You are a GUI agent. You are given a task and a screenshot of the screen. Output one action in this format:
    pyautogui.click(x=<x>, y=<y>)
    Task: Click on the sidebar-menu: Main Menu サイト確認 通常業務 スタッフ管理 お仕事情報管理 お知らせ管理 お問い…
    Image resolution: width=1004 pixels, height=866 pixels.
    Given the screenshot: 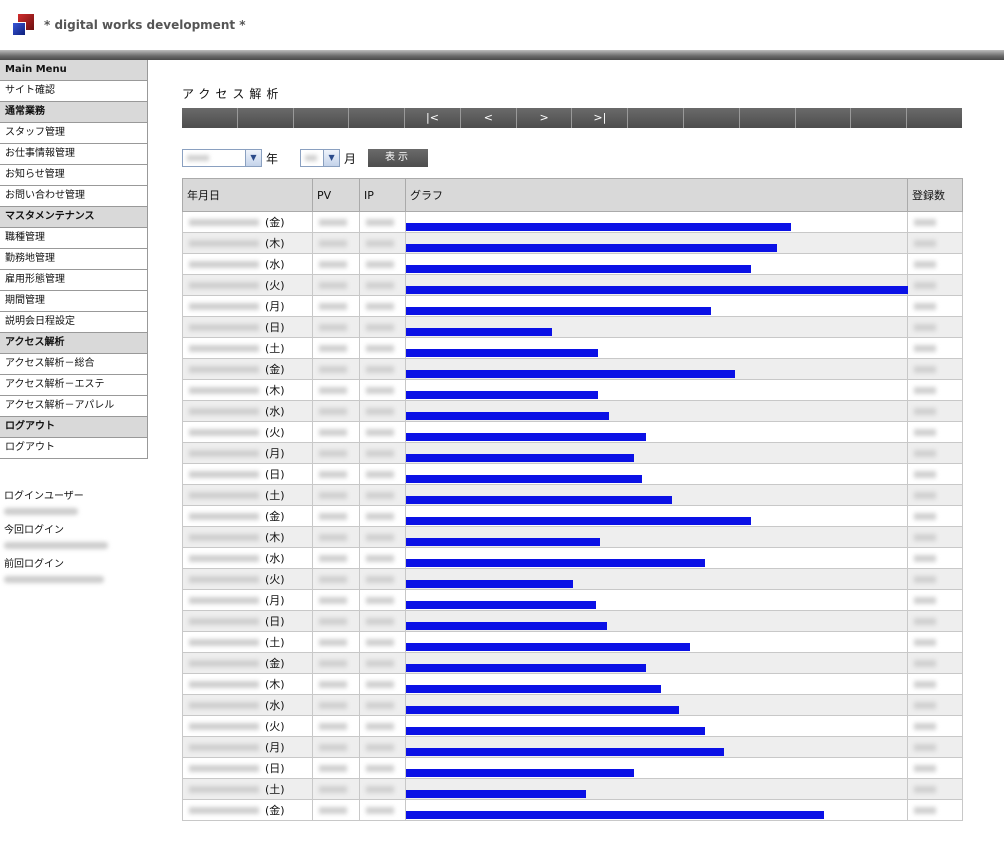 What is the action you would take?
    pyautogui.click(x=74, y=259)
    